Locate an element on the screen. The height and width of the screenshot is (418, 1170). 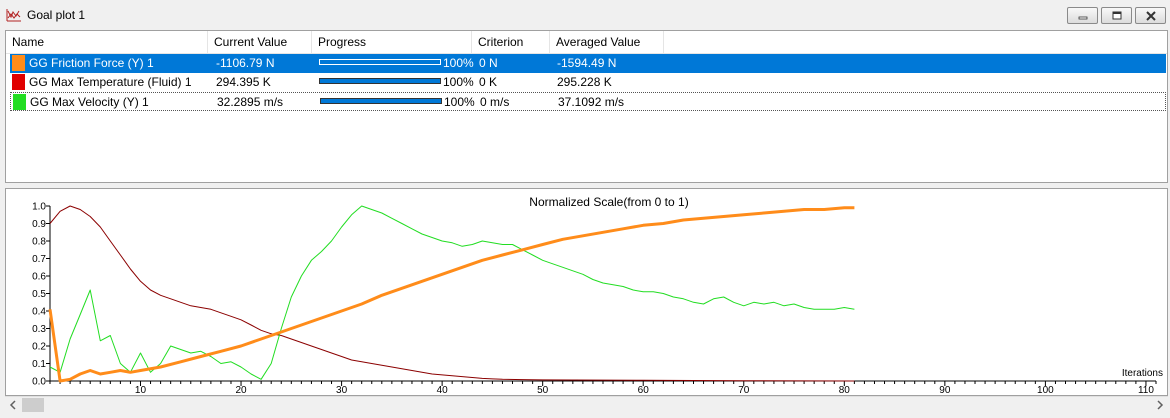
minimize-button is located at coordinates (1082, 15).